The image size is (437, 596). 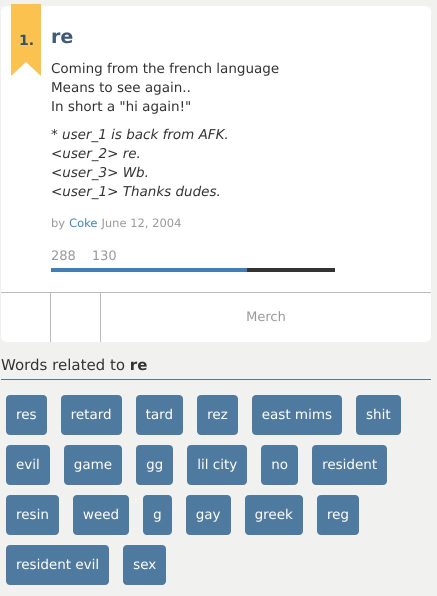 I want to click on related-word-tag: lil city, so click(x=217, y=465).